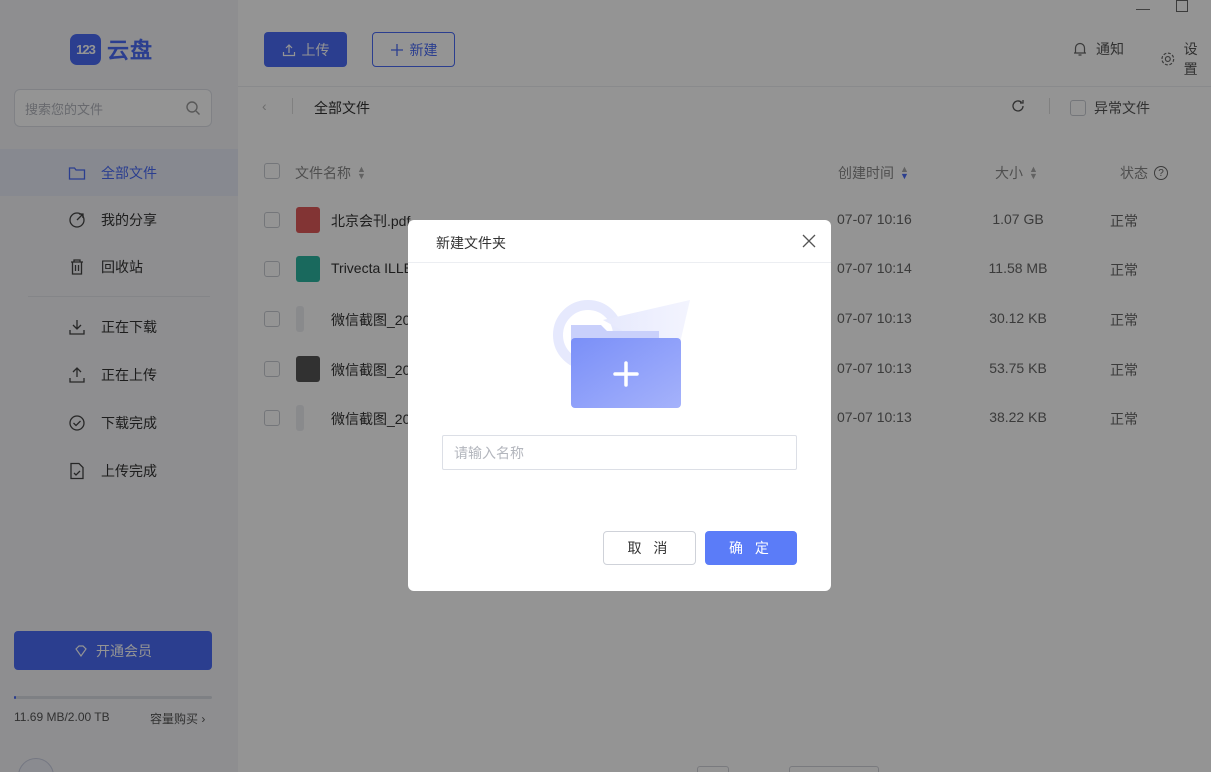 This screenshot has width=1211, height=772. I want to click on confirm-button: 确 定, so click(751, 548).